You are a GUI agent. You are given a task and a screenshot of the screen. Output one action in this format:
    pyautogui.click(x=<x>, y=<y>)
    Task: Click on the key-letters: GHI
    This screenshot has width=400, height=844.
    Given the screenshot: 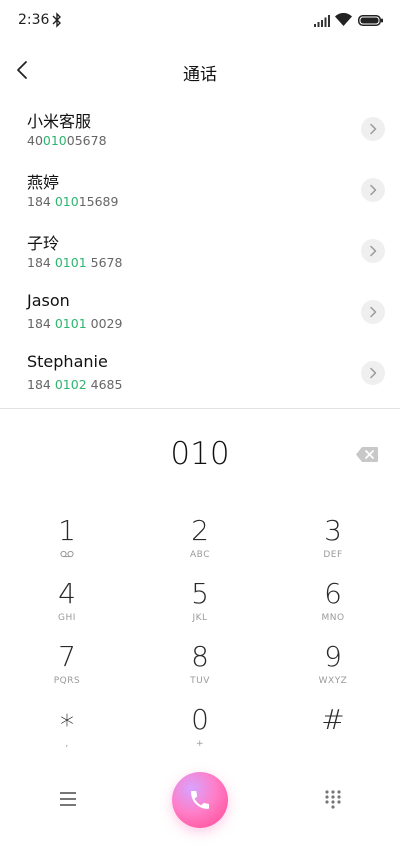 What is the action you would take?
    pyautogui.click(x=67, y=618)
    